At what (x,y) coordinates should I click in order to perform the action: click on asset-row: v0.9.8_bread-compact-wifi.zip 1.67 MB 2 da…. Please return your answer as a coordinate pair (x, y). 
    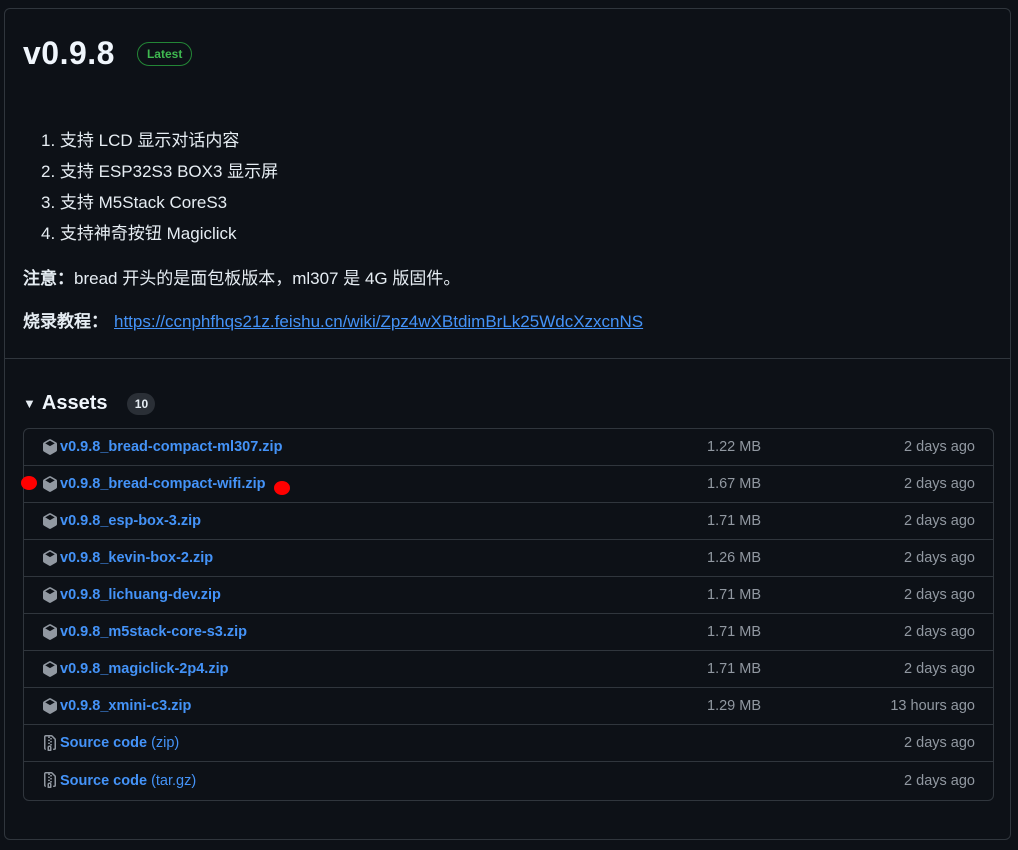
    Looking at the image, I should click on (508, 484).